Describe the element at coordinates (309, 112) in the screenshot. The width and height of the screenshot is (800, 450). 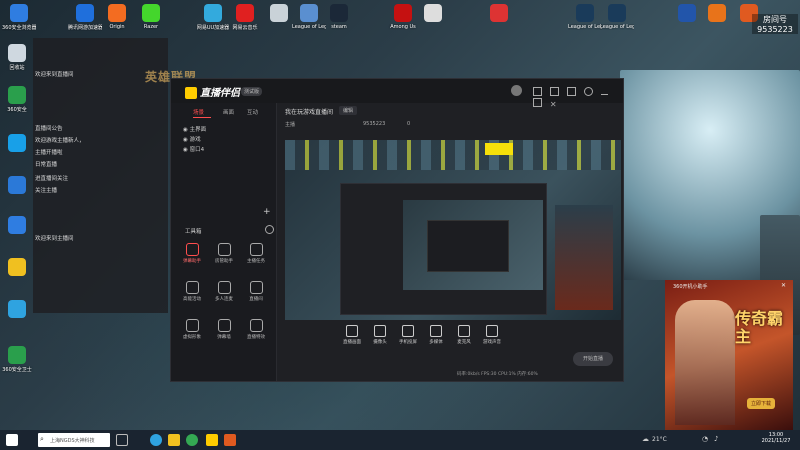
I see `room-title: 我在玩游戏直播间` at that location.